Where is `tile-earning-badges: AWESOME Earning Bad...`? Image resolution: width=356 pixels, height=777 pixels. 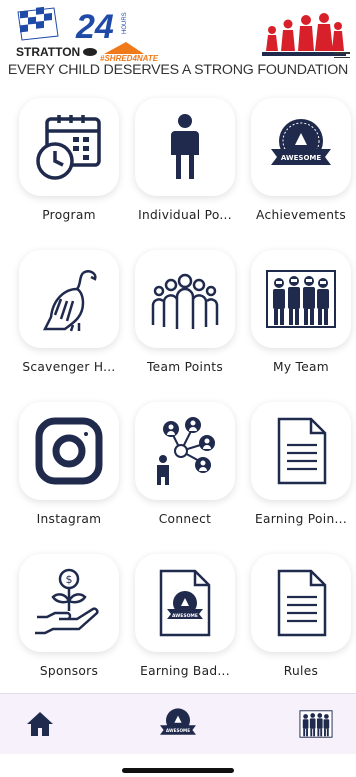
tile-earning-badges: AWESOME Earning Bad... is located at coordinates (185, 616).